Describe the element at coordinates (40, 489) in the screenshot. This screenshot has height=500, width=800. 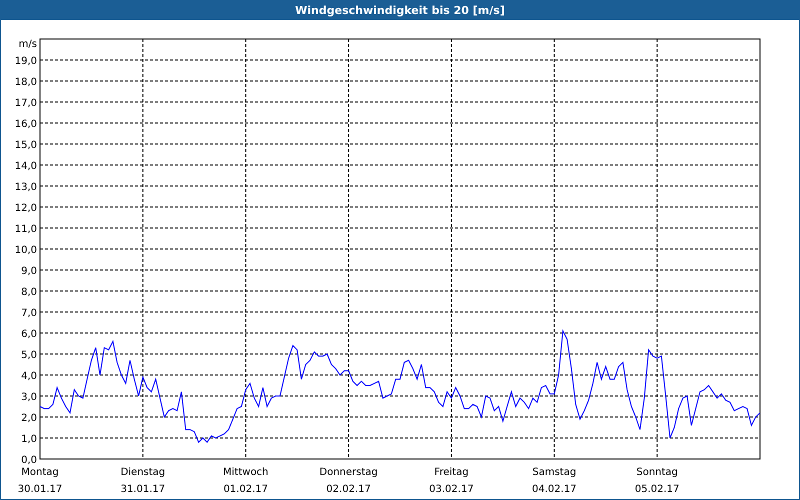
I see `x-tick-label: 30.01.17` at that location.